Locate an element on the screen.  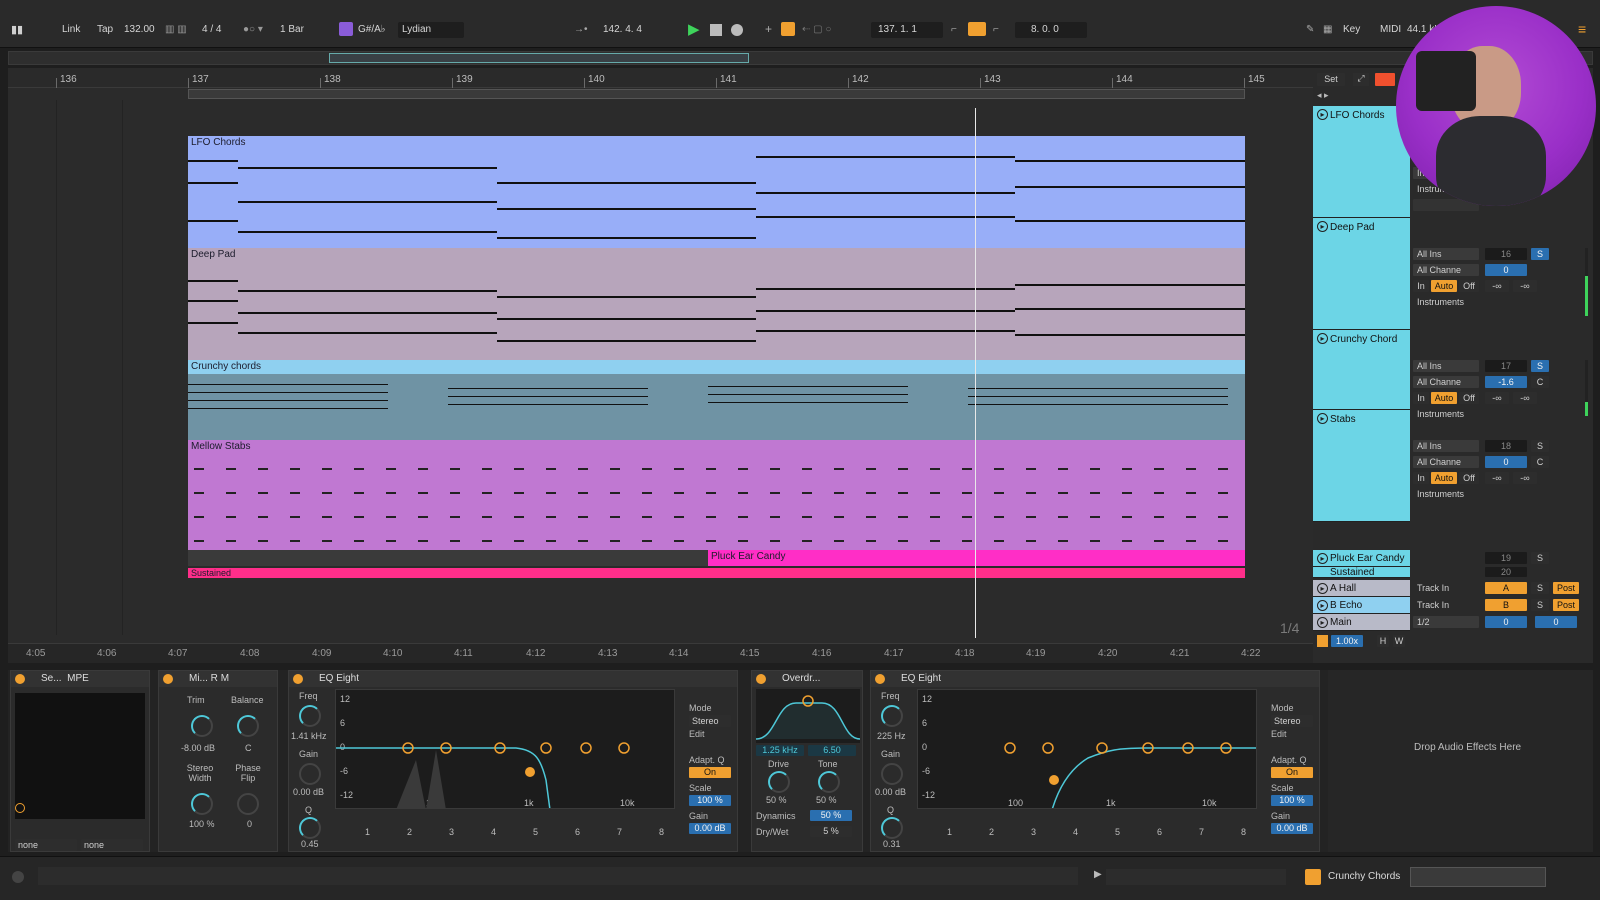
stab-notes-pattern is located at coordinates (716, 502).